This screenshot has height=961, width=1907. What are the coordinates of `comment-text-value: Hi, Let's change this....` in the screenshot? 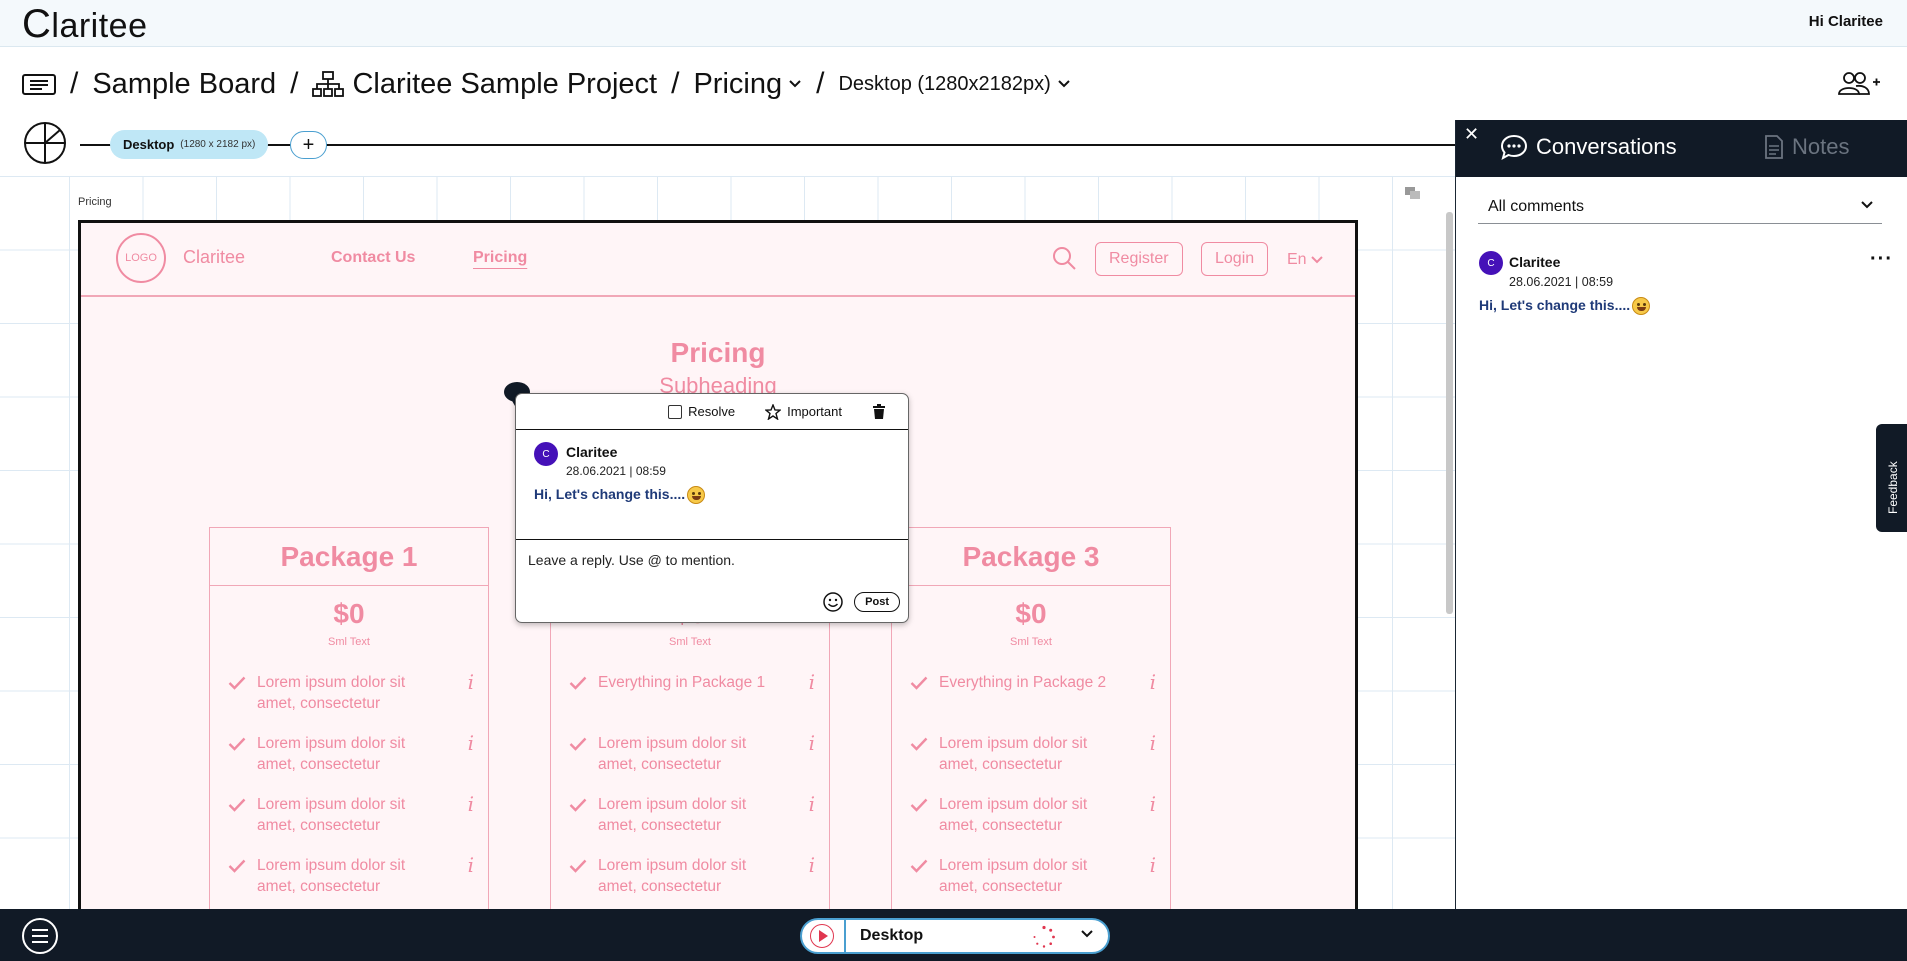 It's located at (610, 494).